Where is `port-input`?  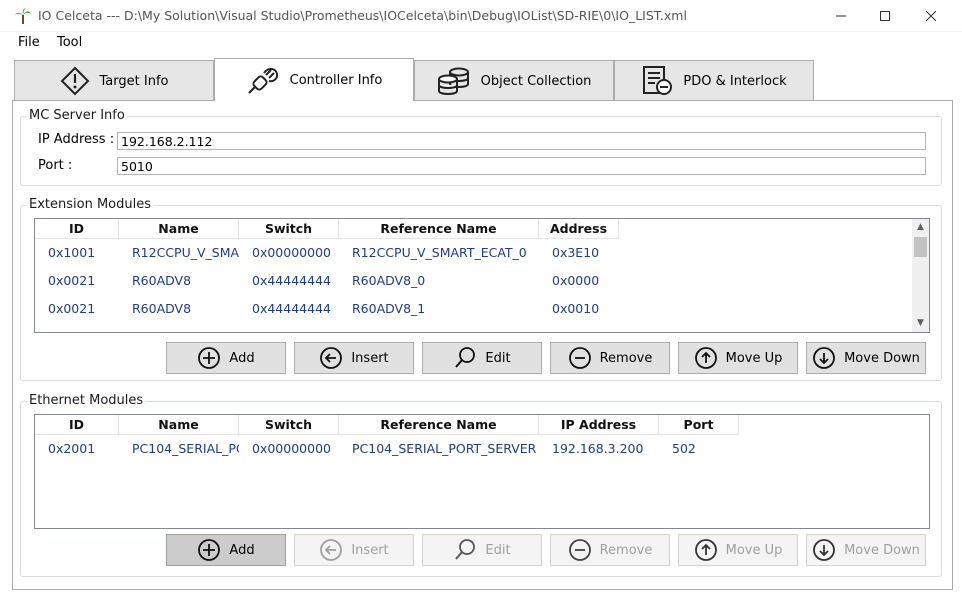 port-input is located at coordinates (521, 166).